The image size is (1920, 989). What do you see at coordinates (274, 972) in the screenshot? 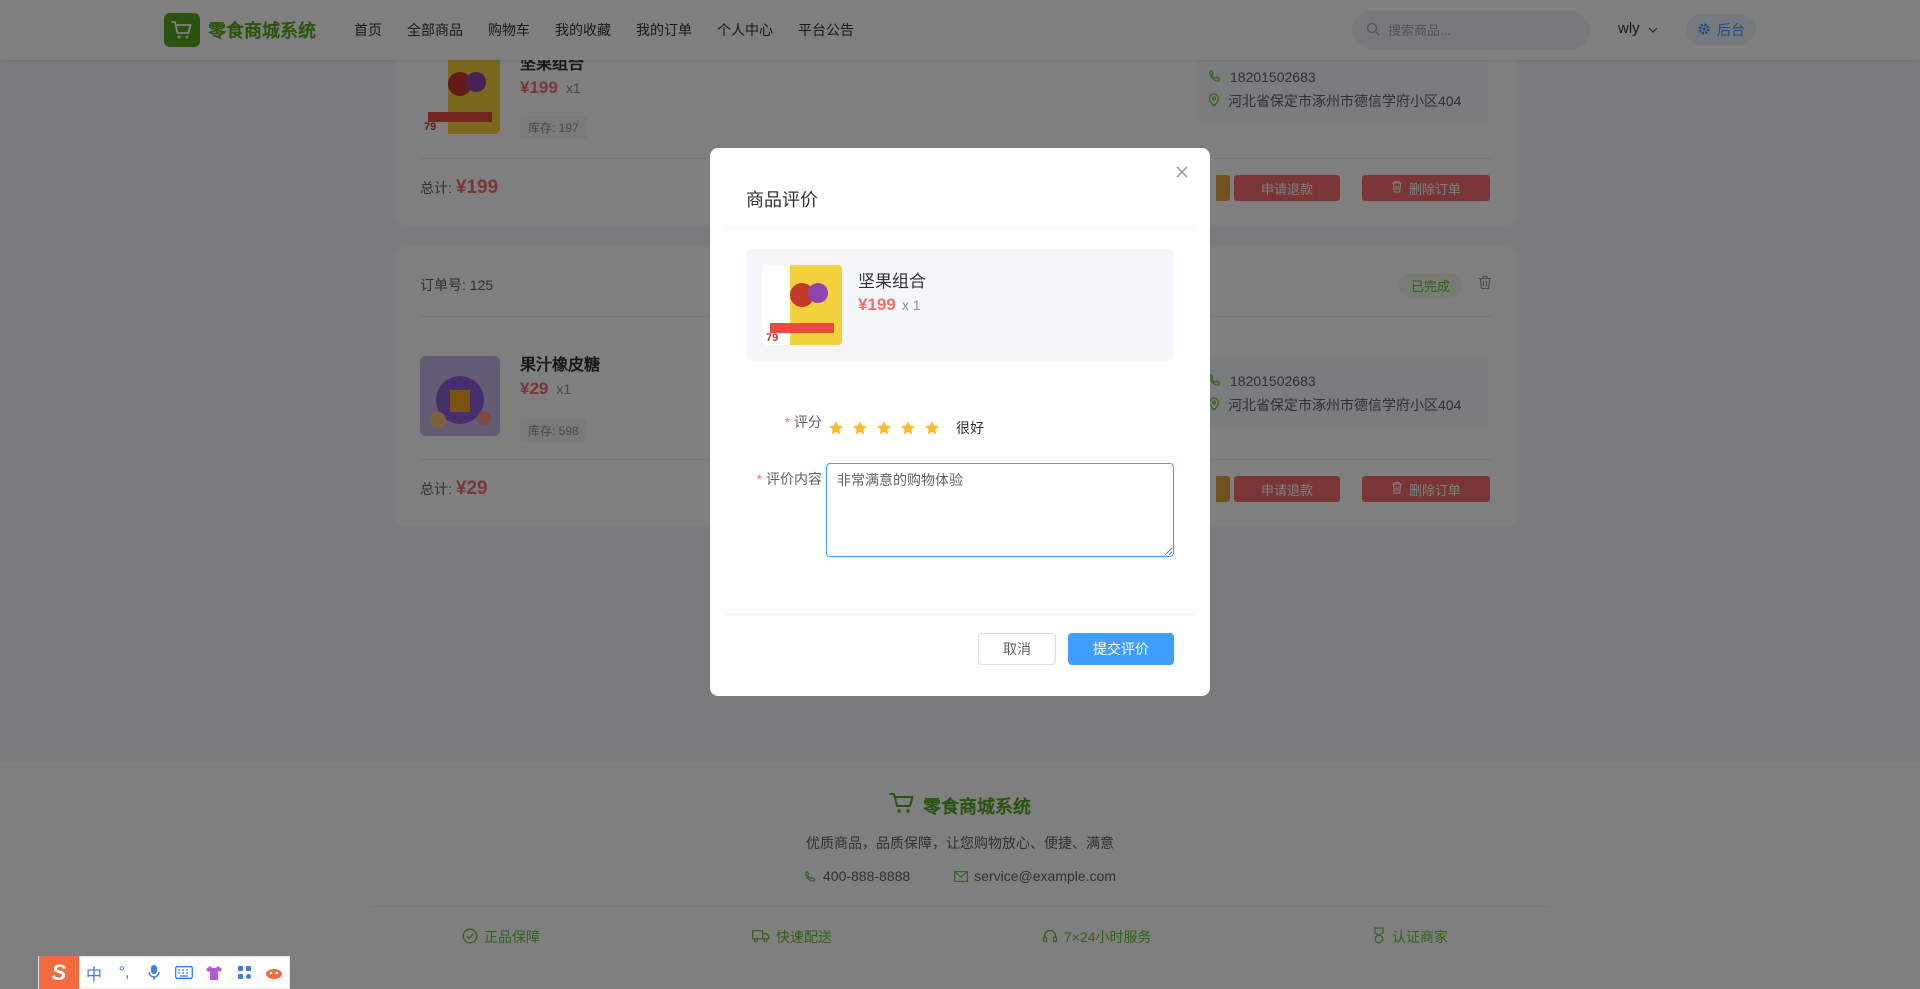
I see `mascot-icon` at bounding box center [274, 972].